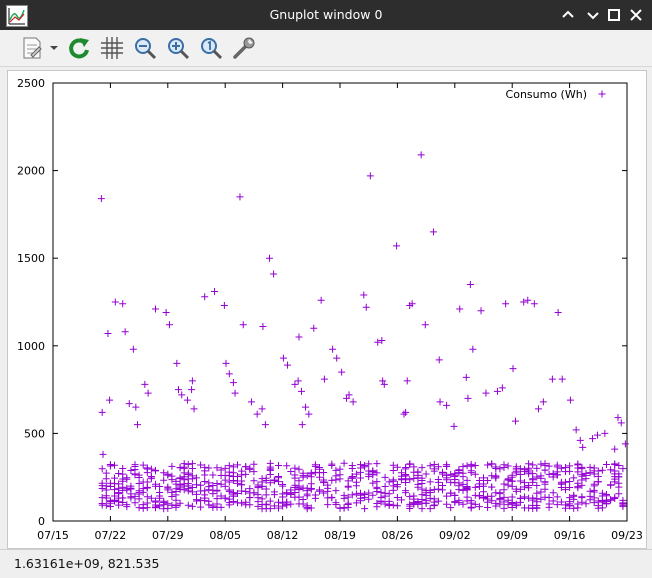 This screenshot has width=652, height=578. What do you see at coordinates (31, 83) in the screenshot?
I see `y-tick-label: 2500` at bounding box center [31, 83].